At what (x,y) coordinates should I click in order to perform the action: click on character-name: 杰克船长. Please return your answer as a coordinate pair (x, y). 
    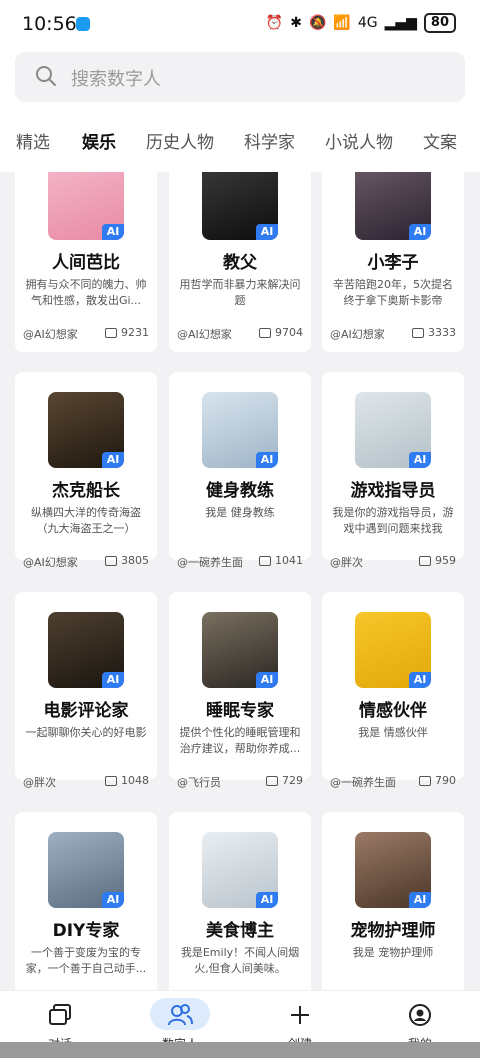
    Looking at the image, I should click on (86, 491).